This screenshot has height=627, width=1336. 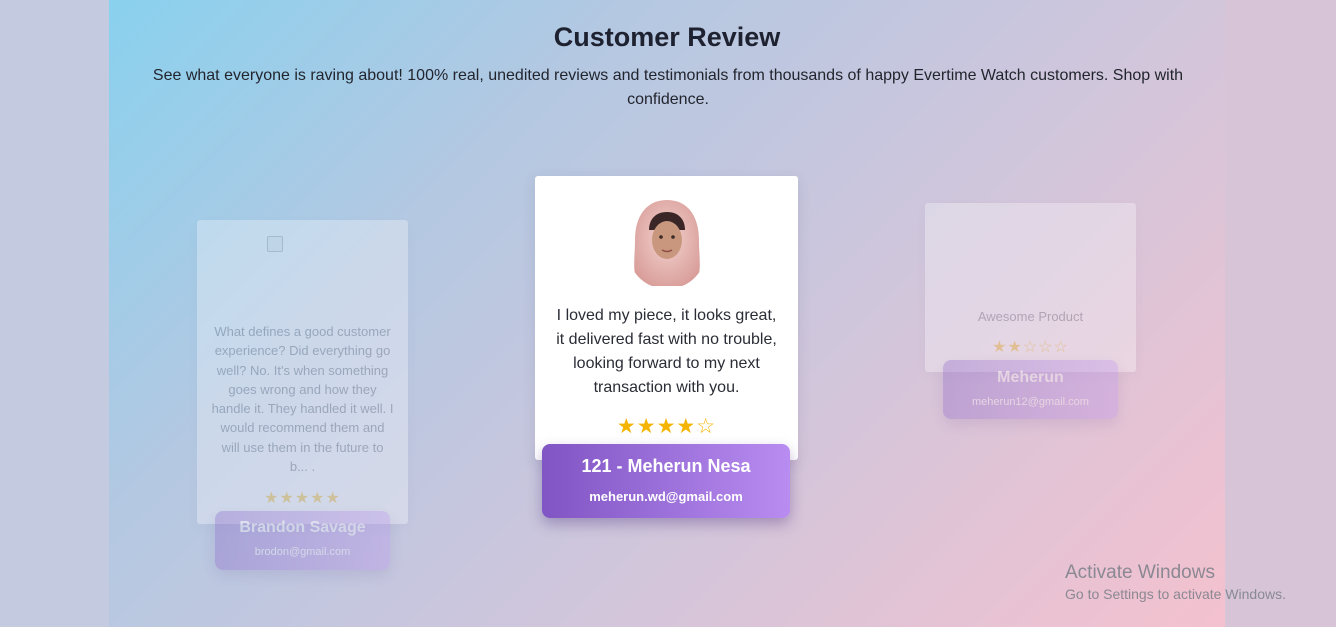 I want to click on reviewer-avatar, so click(x=667, y=242).